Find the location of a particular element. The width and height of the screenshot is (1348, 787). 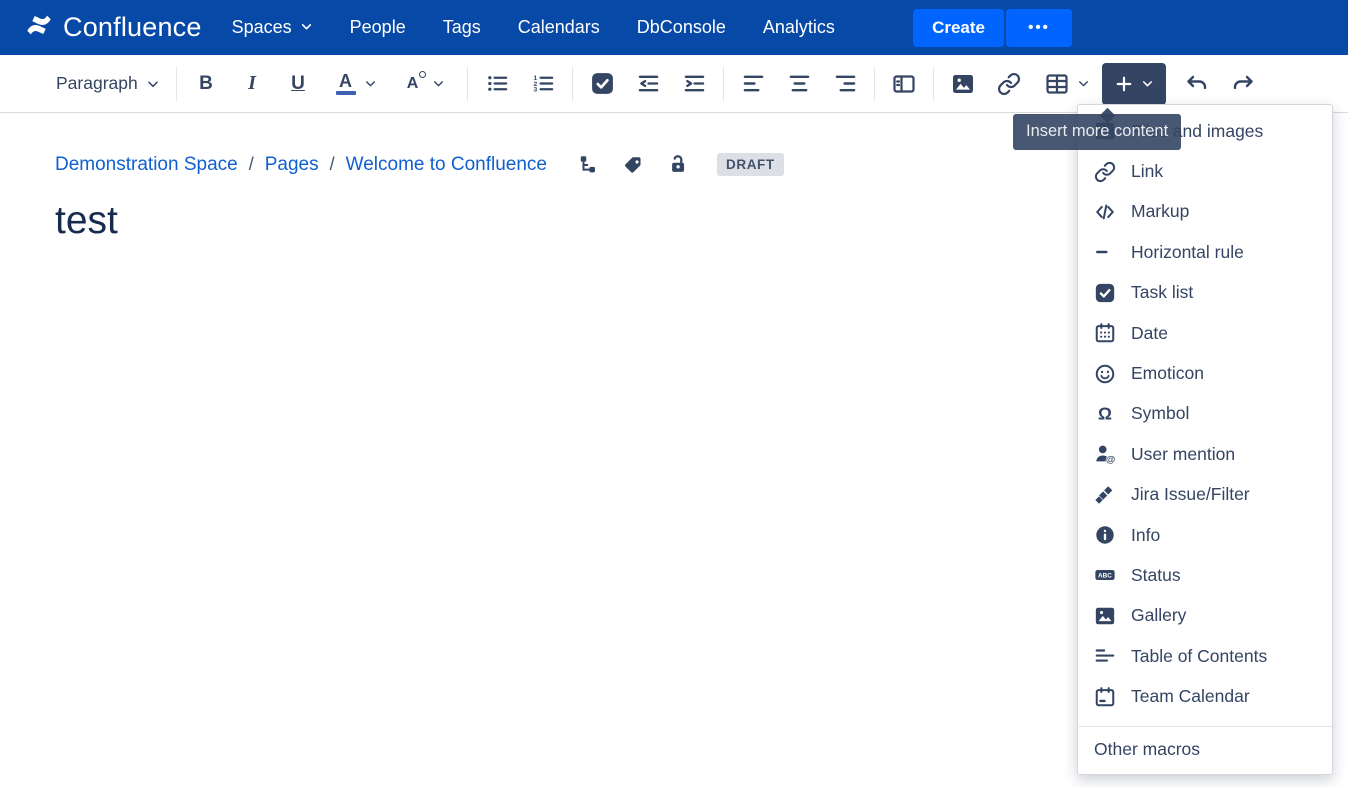

outdent-button is located at coordinates (648, 84).